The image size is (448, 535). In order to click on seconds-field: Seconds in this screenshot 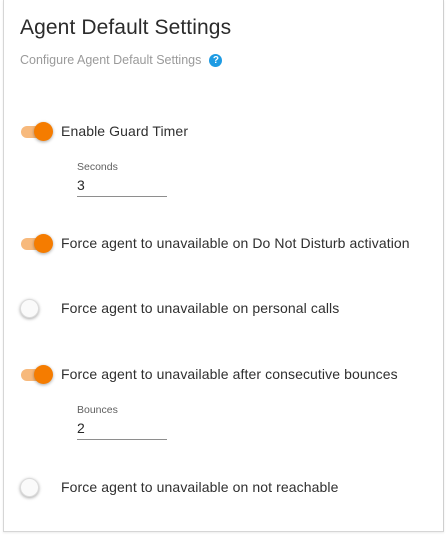, I will do `click(122, 179)`.